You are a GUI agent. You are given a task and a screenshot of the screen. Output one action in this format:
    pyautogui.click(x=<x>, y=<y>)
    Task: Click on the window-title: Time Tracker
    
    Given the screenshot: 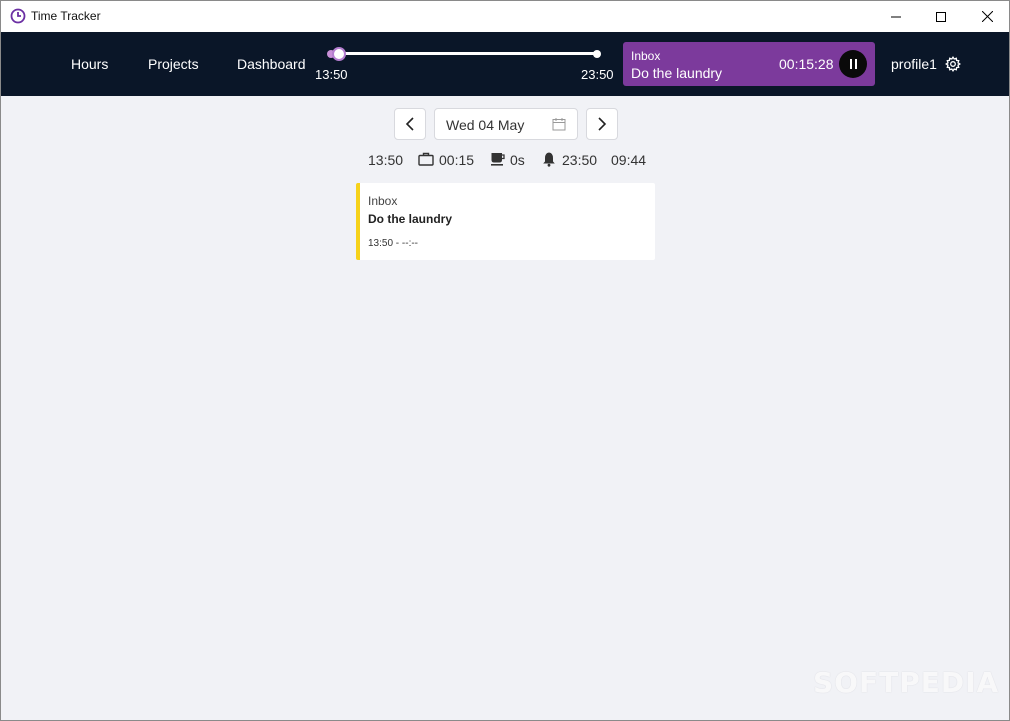 What is the action you would take?
    pyautogui.click(x=66, y=16)
    